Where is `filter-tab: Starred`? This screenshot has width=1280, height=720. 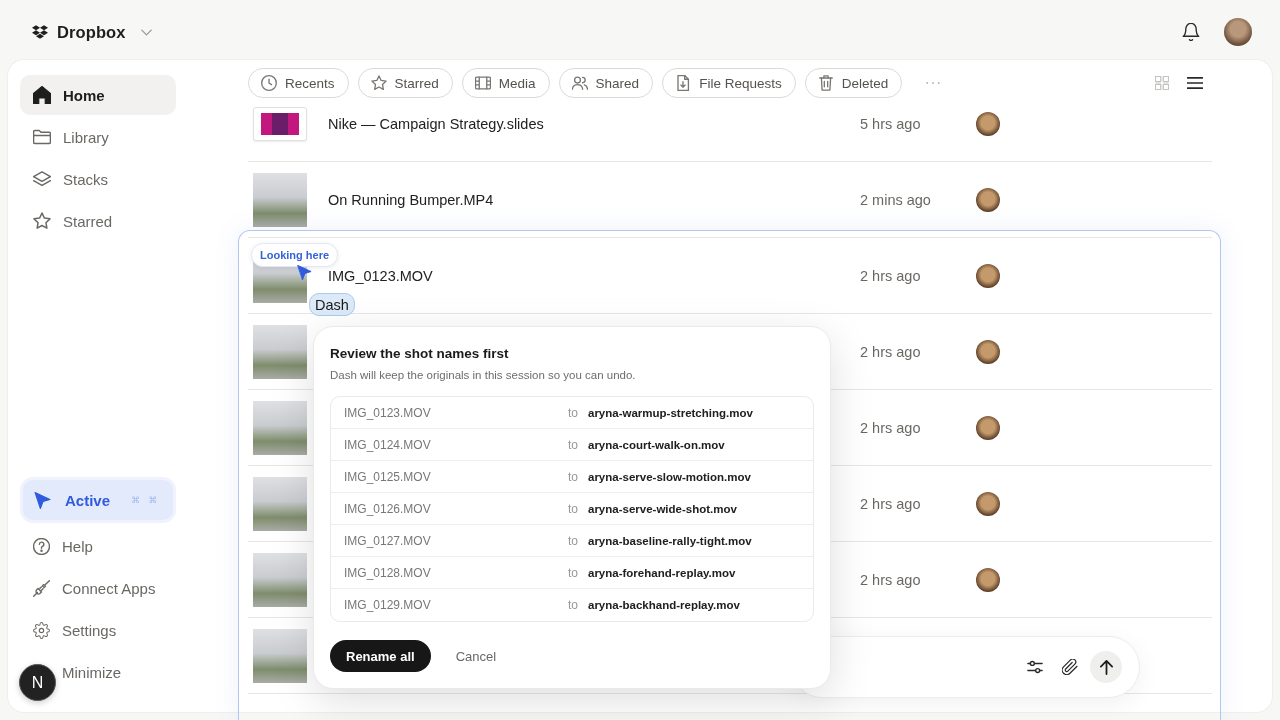 filter-tab: Starred is located at coordinates (405, 83).